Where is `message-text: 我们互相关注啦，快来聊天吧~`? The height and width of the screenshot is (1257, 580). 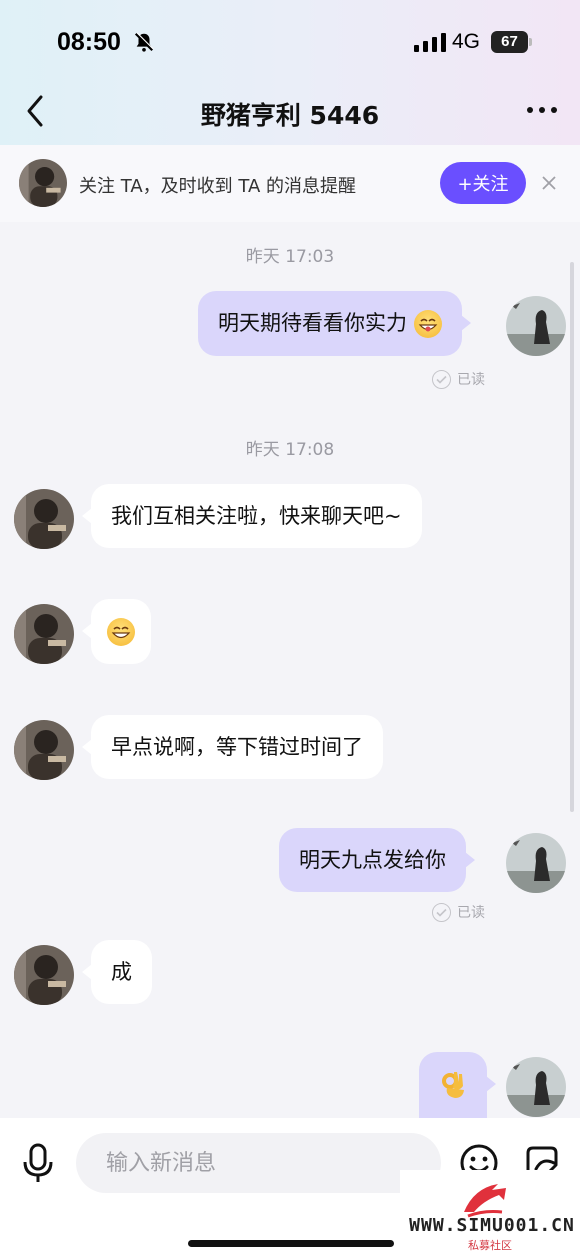
message-text: 我们互相关注啦，快来聊天吧~ is located at coordinates (256, 516).